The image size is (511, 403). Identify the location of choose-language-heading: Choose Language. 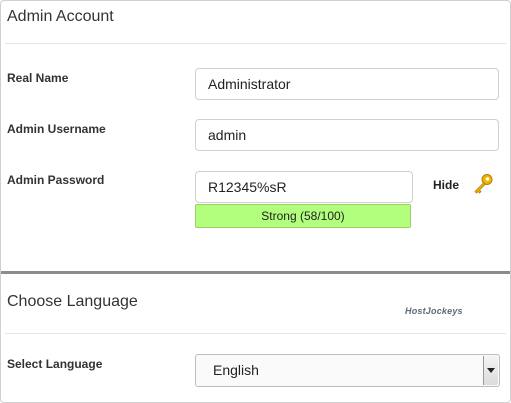
(72, 301).